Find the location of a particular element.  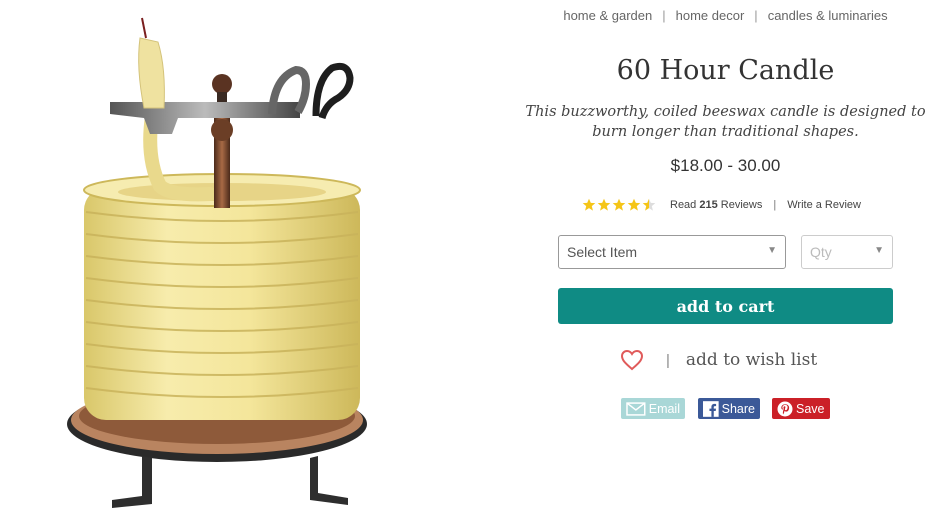

breadcrumb-candles-luminaries: candles & luminaries is located at coordinates (828, 15).